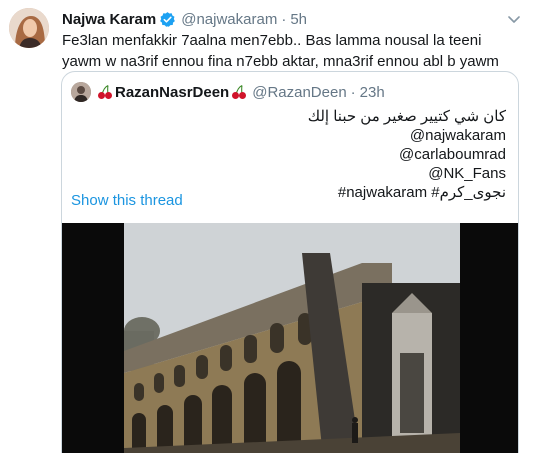  I want to click on author-avatar, so click(29, 28).